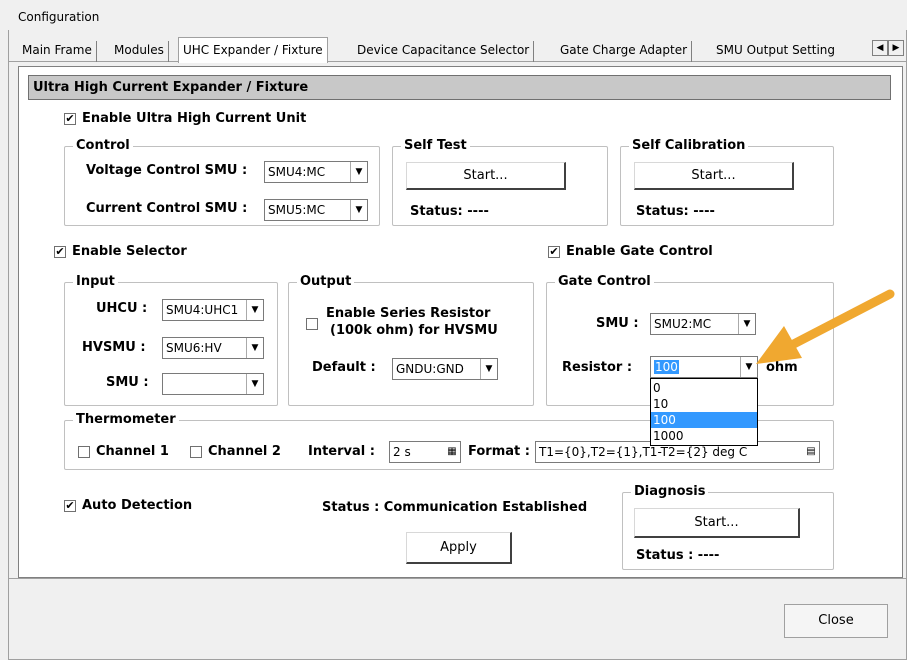  What do you see at coordinates (196, 452) in the screenshot?
I see `channel2-checkbox` at bounding box center [196, 452].